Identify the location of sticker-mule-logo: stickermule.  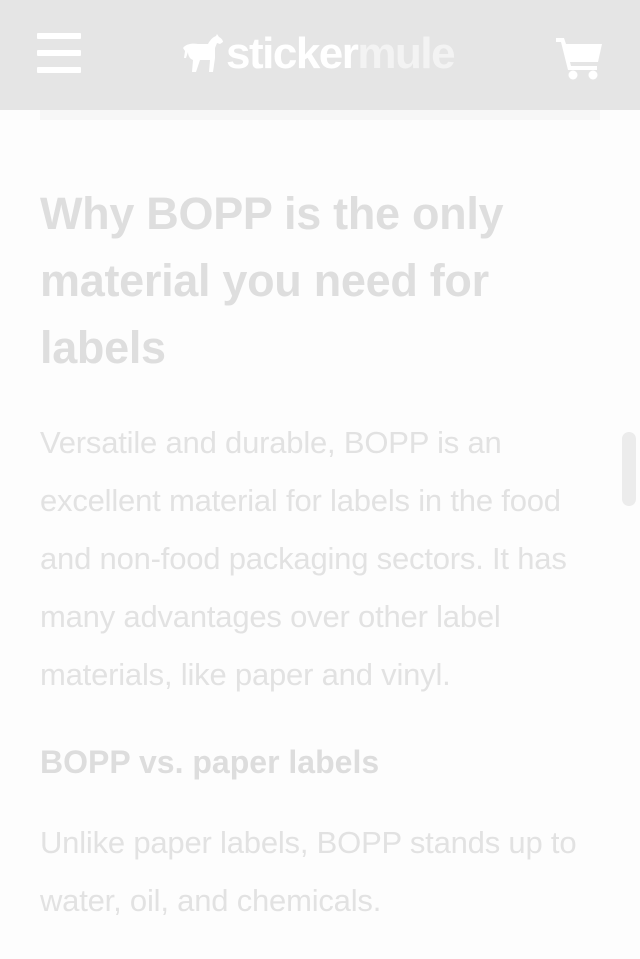
(318, 53).